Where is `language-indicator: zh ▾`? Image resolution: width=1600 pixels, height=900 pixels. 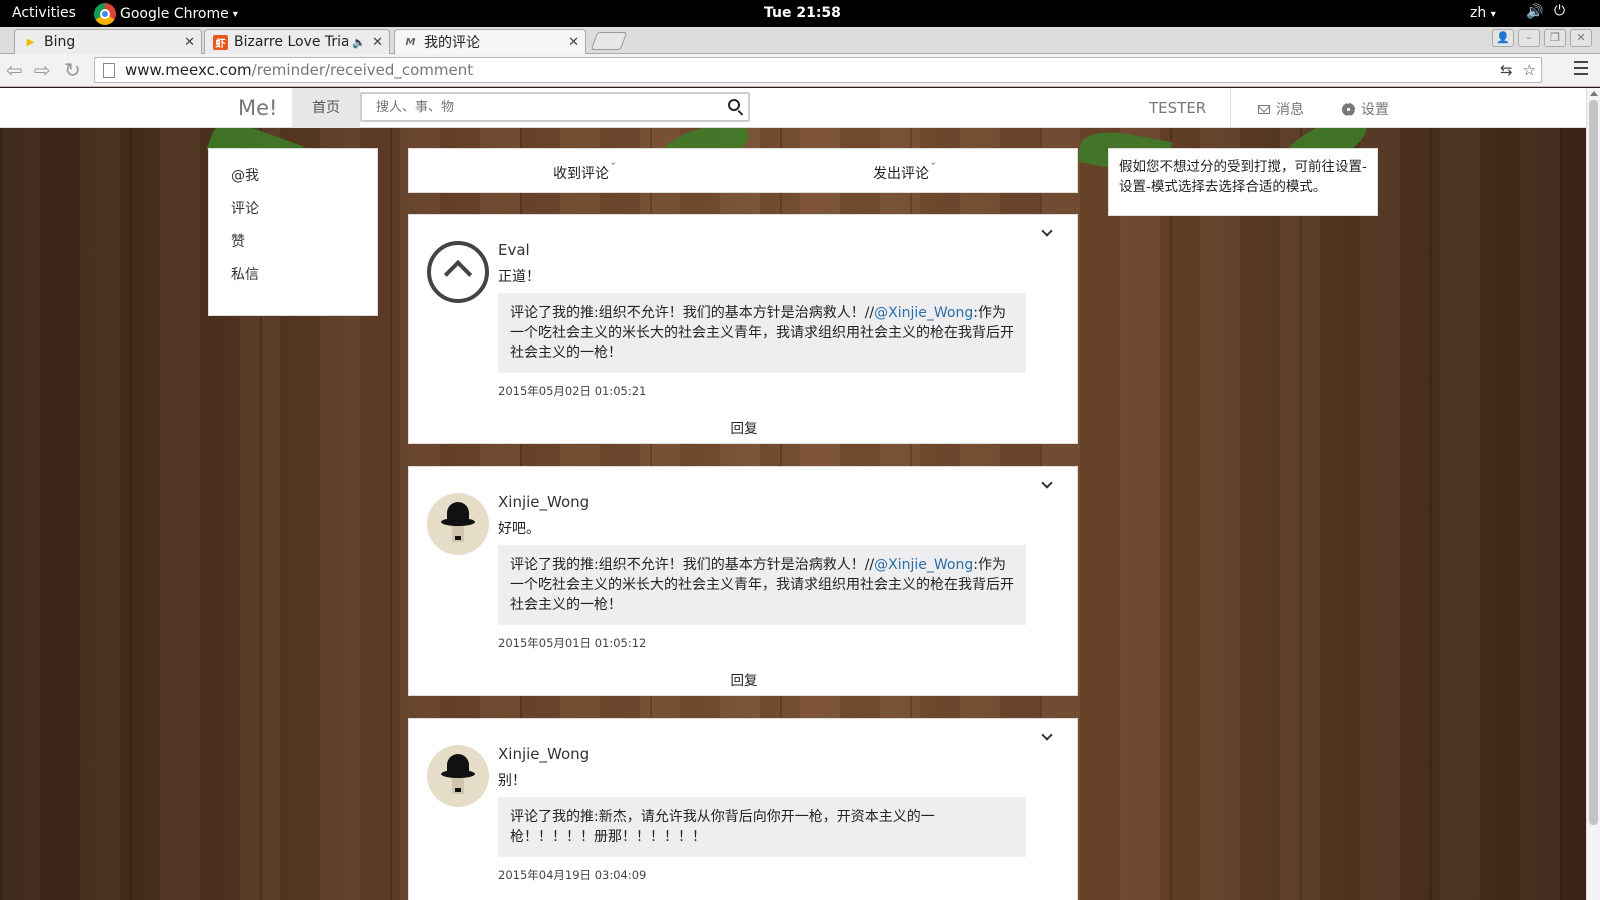 language-indicator: zh ▾ is located at coordinates (1483, 13).